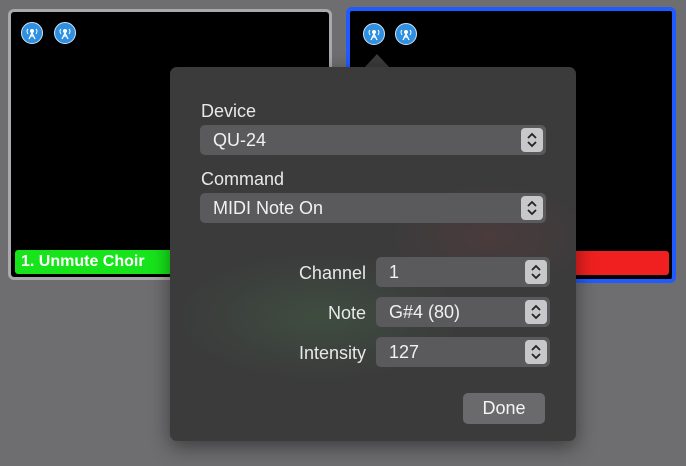 This screenshot has height=466, width=686. What do you see at coordinates (346, 313) in the screenshot?
I see `note-label: Note` at bounding box center [346, 313].